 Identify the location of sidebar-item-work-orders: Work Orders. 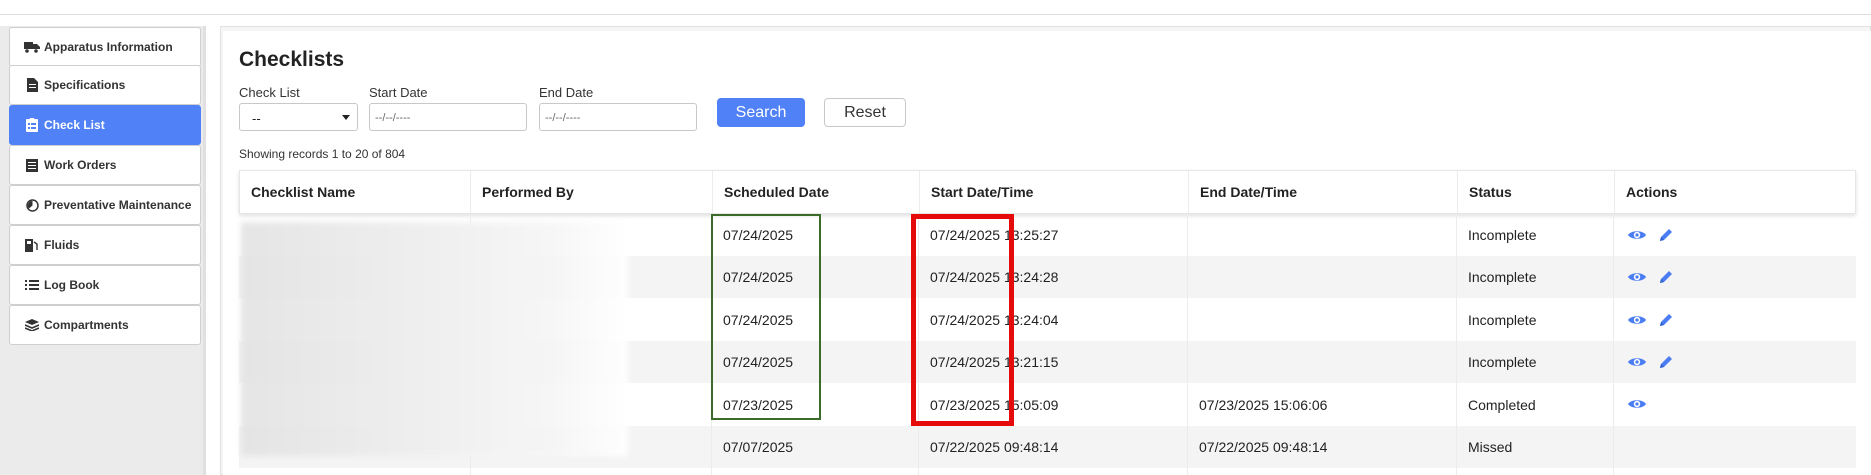
(105, 165).